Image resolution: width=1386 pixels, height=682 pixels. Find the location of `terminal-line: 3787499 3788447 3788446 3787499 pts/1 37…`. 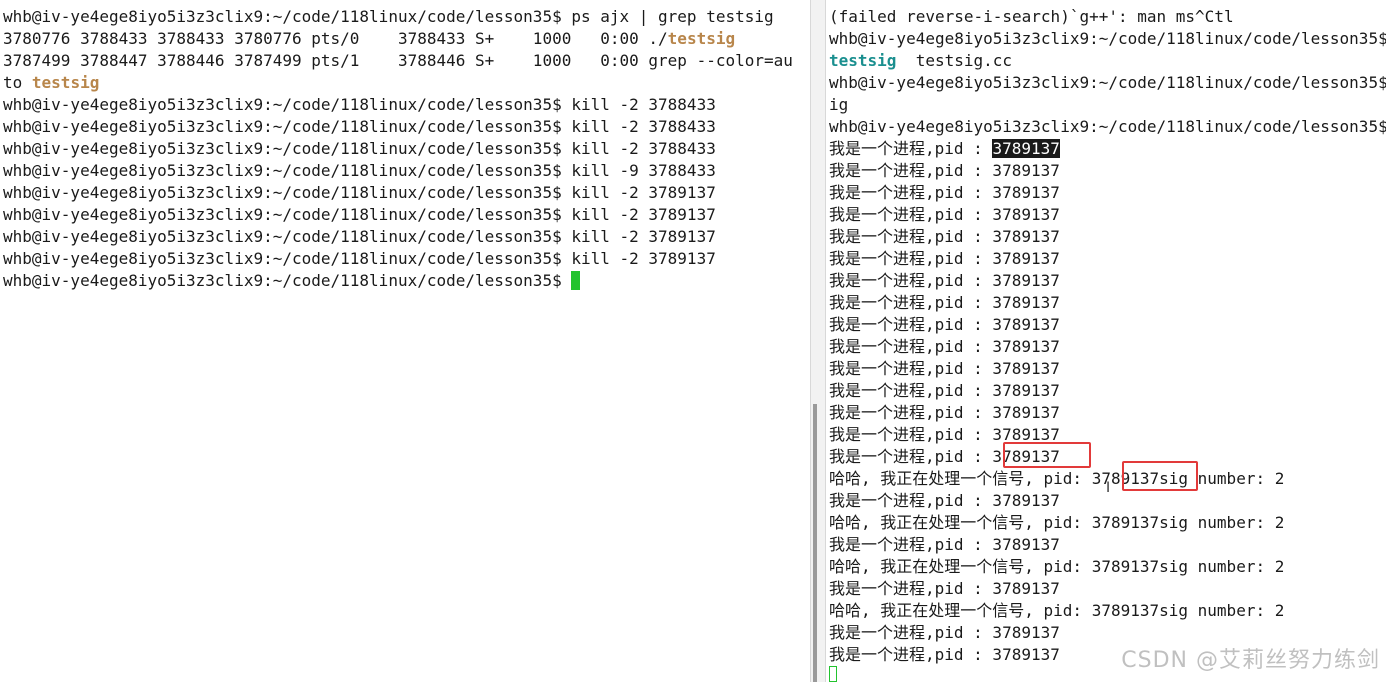

terminal-line: 3787499 3788447 3788446 3787499 pts/1 37… is located at coordinates (398, 61).